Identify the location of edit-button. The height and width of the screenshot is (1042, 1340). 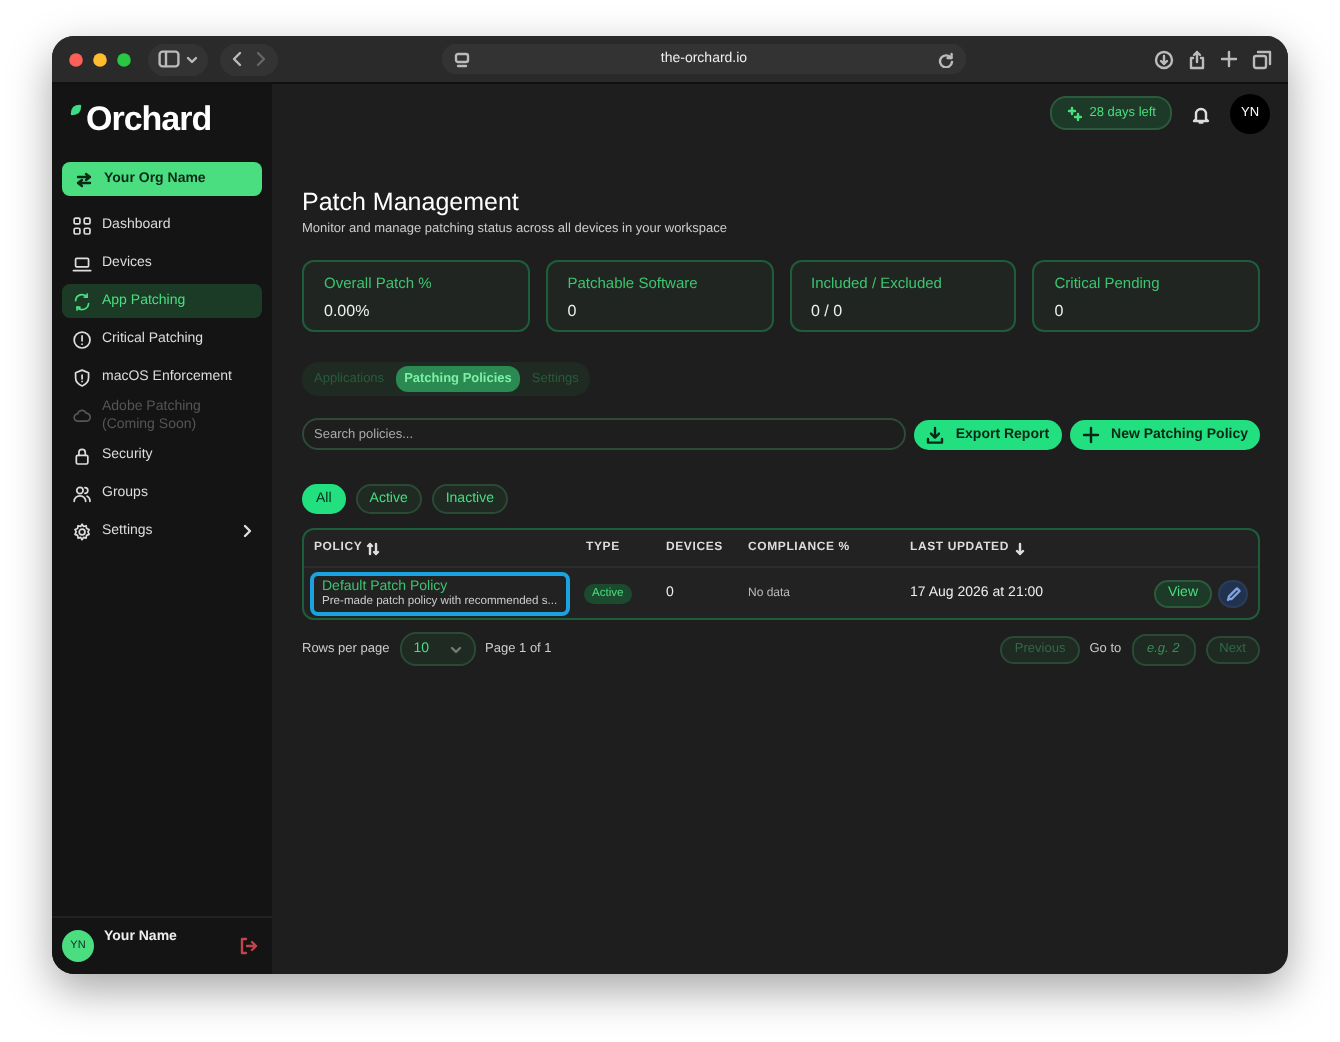
(1233, 593).